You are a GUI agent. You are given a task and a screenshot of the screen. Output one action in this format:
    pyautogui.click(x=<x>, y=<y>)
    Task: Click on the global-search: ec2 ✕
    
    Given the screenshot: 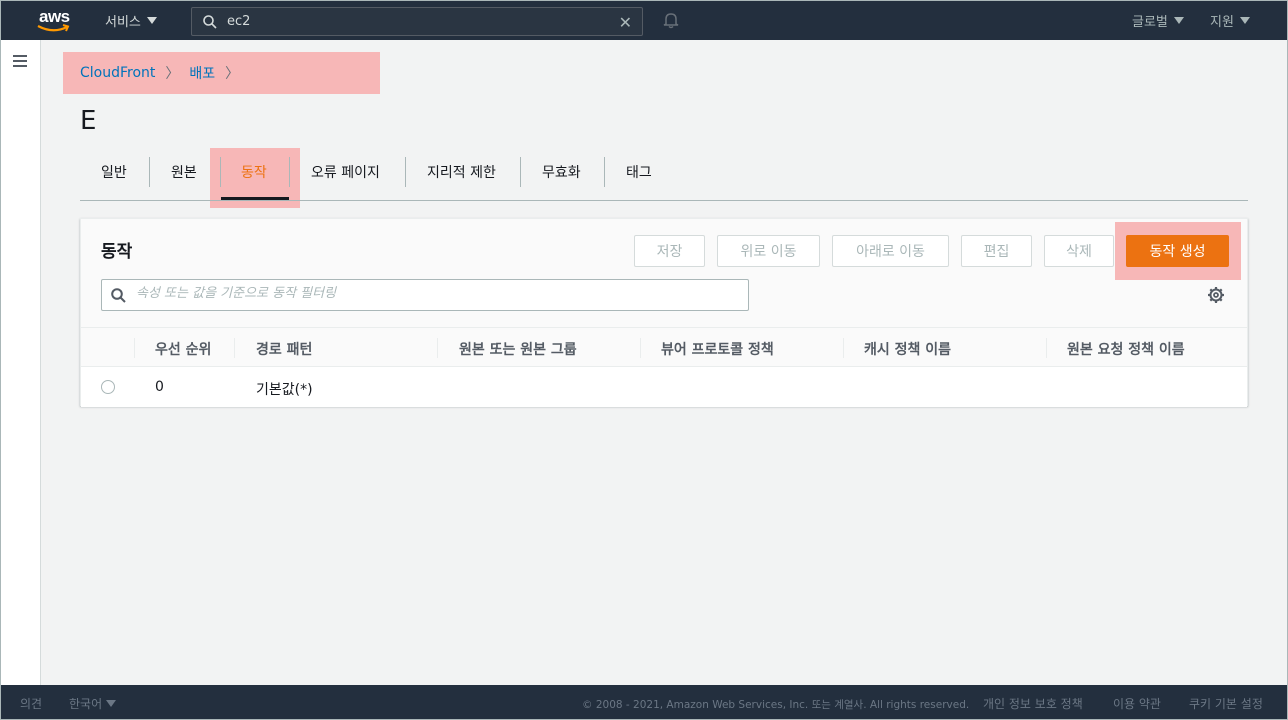 What is the action you would take?
    pyautogui.click(x=417, y=21)
    